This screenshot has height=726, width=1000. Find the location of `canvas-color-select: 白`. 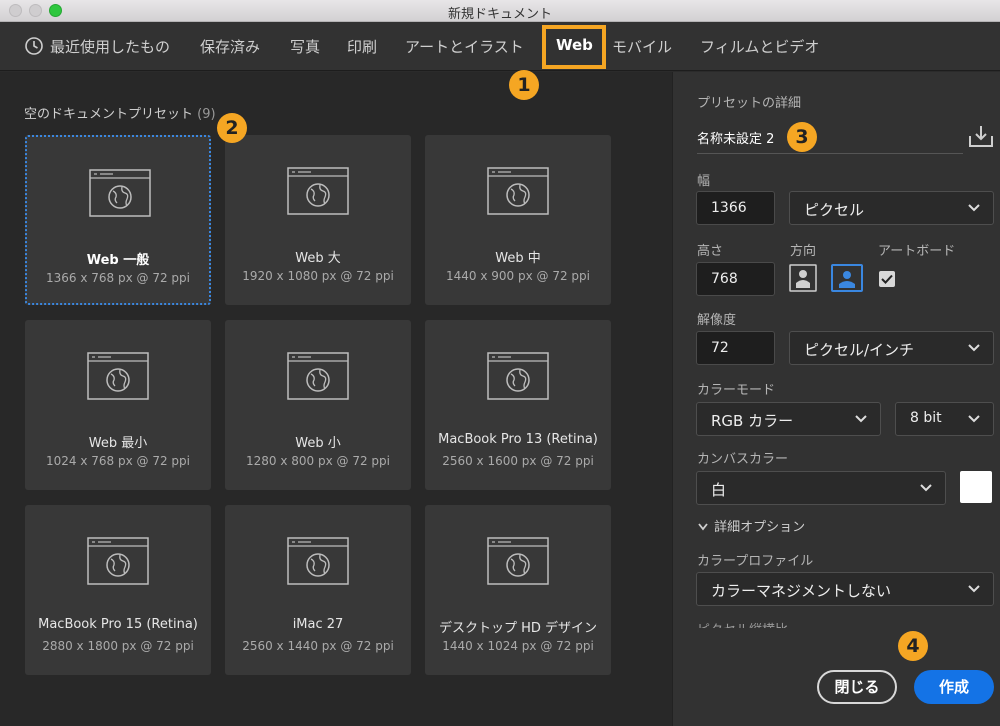

canvas-color-select: 白 is located at coordinates (821, 488).